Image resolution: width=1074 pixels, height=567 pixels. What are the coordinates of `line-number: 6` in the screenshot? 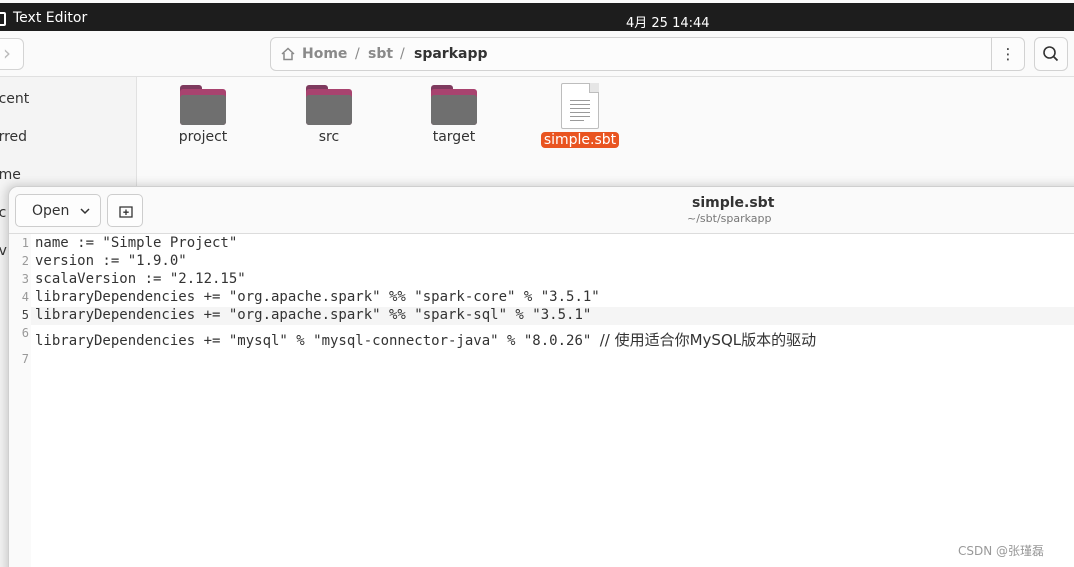 It's located at (25, 333).